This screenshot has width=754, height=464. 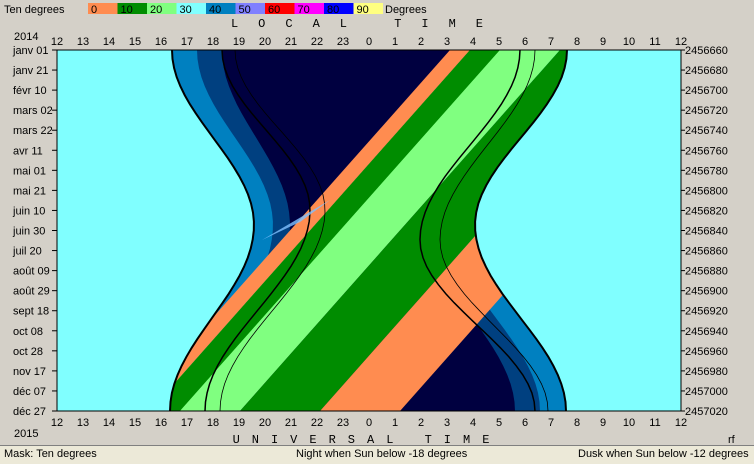 I want to click on date-label: juil 20, so click(x=27, y=252).